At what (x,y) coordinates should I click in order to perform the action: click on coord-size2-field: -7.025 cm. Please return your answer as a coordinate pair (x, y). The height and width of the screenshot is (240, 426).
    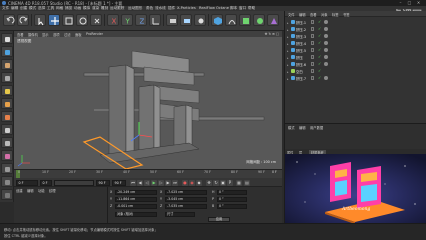
    Looking at the image, I should click on (186, 192).